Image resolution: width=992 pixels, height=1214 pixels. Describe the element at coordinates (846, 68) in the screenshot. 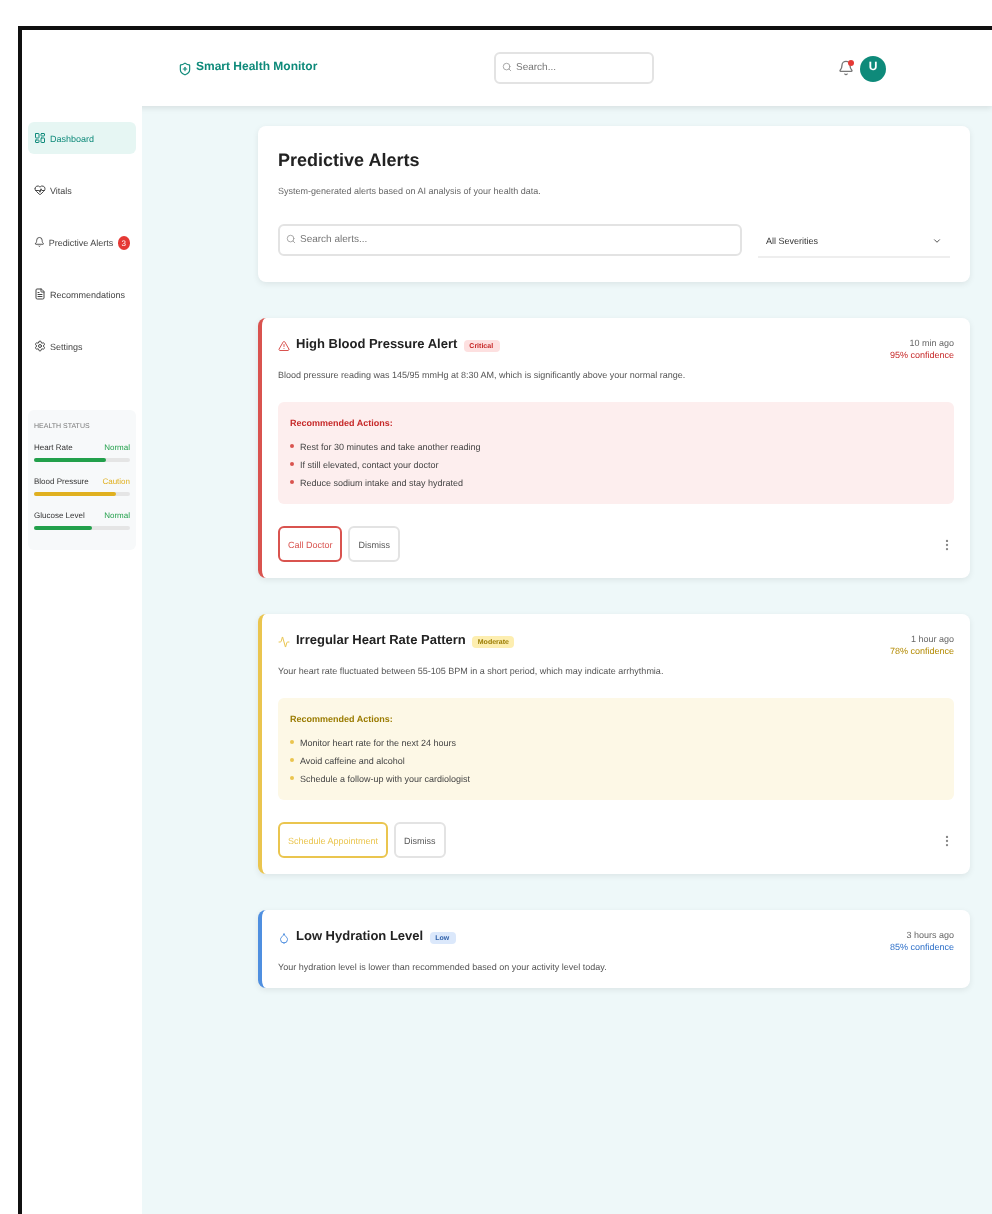

I see `notification-button` at that location.